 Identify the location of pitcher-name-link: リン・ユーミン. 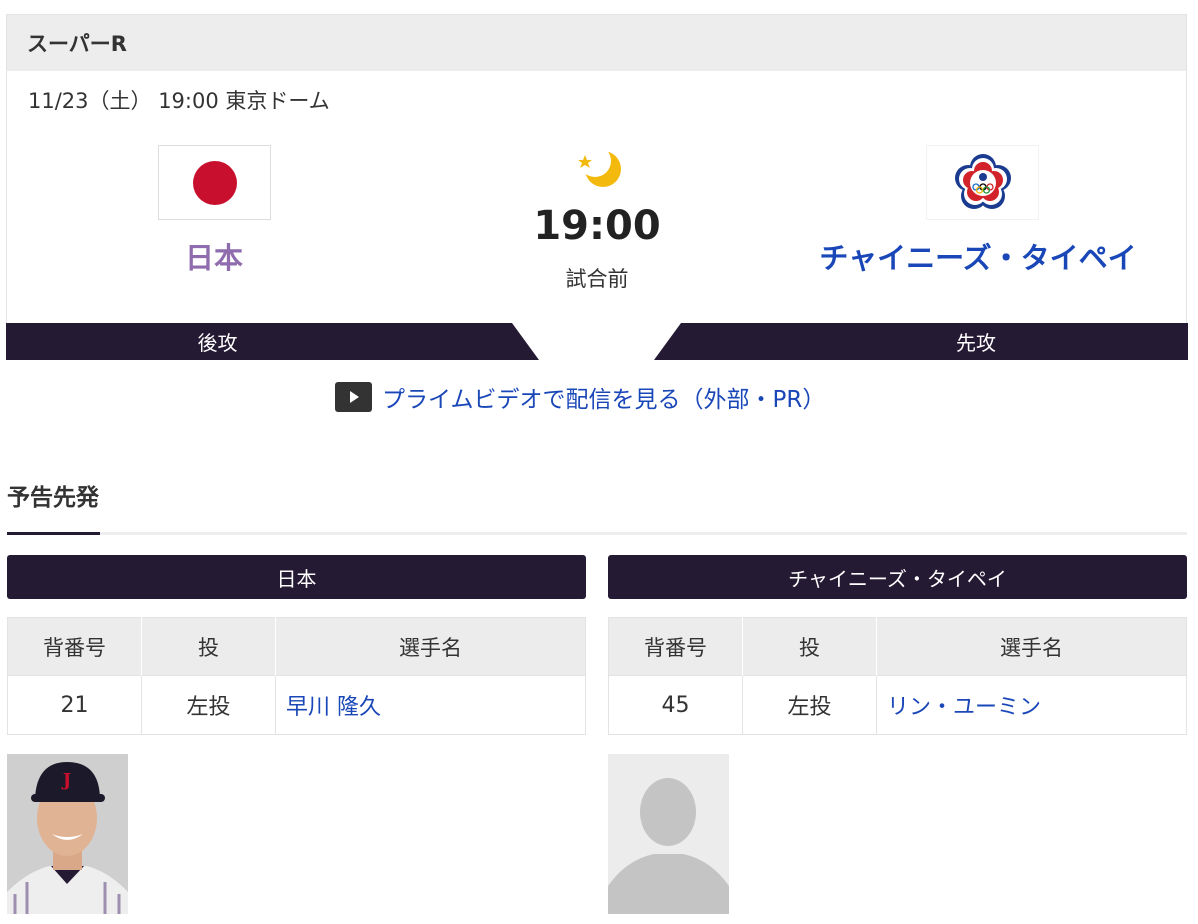
(1031, 705).